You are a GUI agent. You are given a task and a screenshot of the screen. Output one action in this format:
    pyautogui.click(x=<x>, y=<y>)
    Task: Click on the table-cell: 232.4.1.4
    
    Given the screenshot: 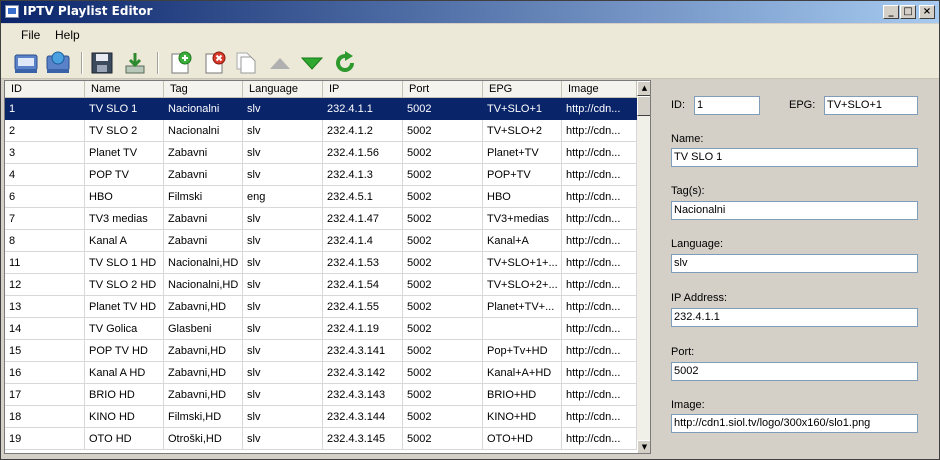 What is the action you would take?
    pyautogui.click(x=363, y=241)
    